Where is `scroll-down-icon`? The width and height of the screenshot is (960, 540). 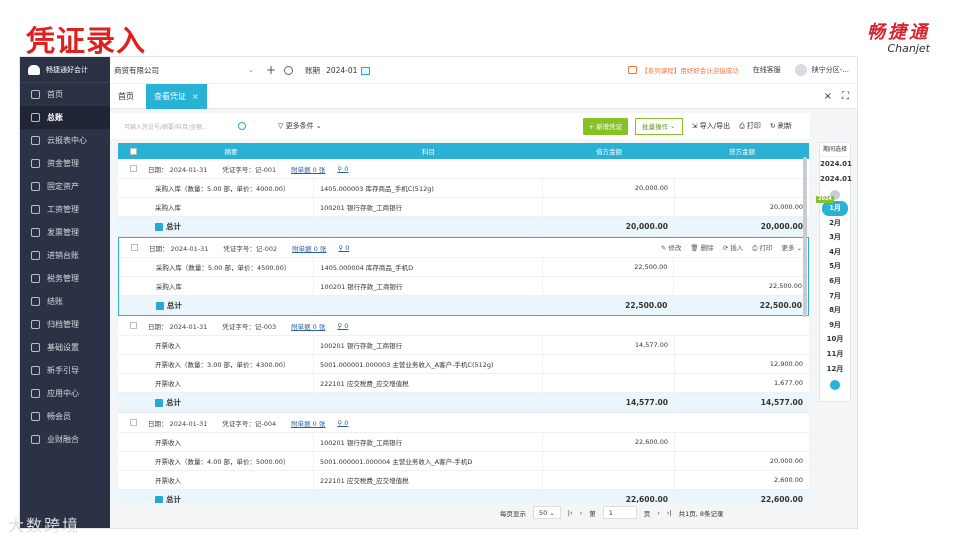
scroll-down-icon is located at coordinates (835, 385).